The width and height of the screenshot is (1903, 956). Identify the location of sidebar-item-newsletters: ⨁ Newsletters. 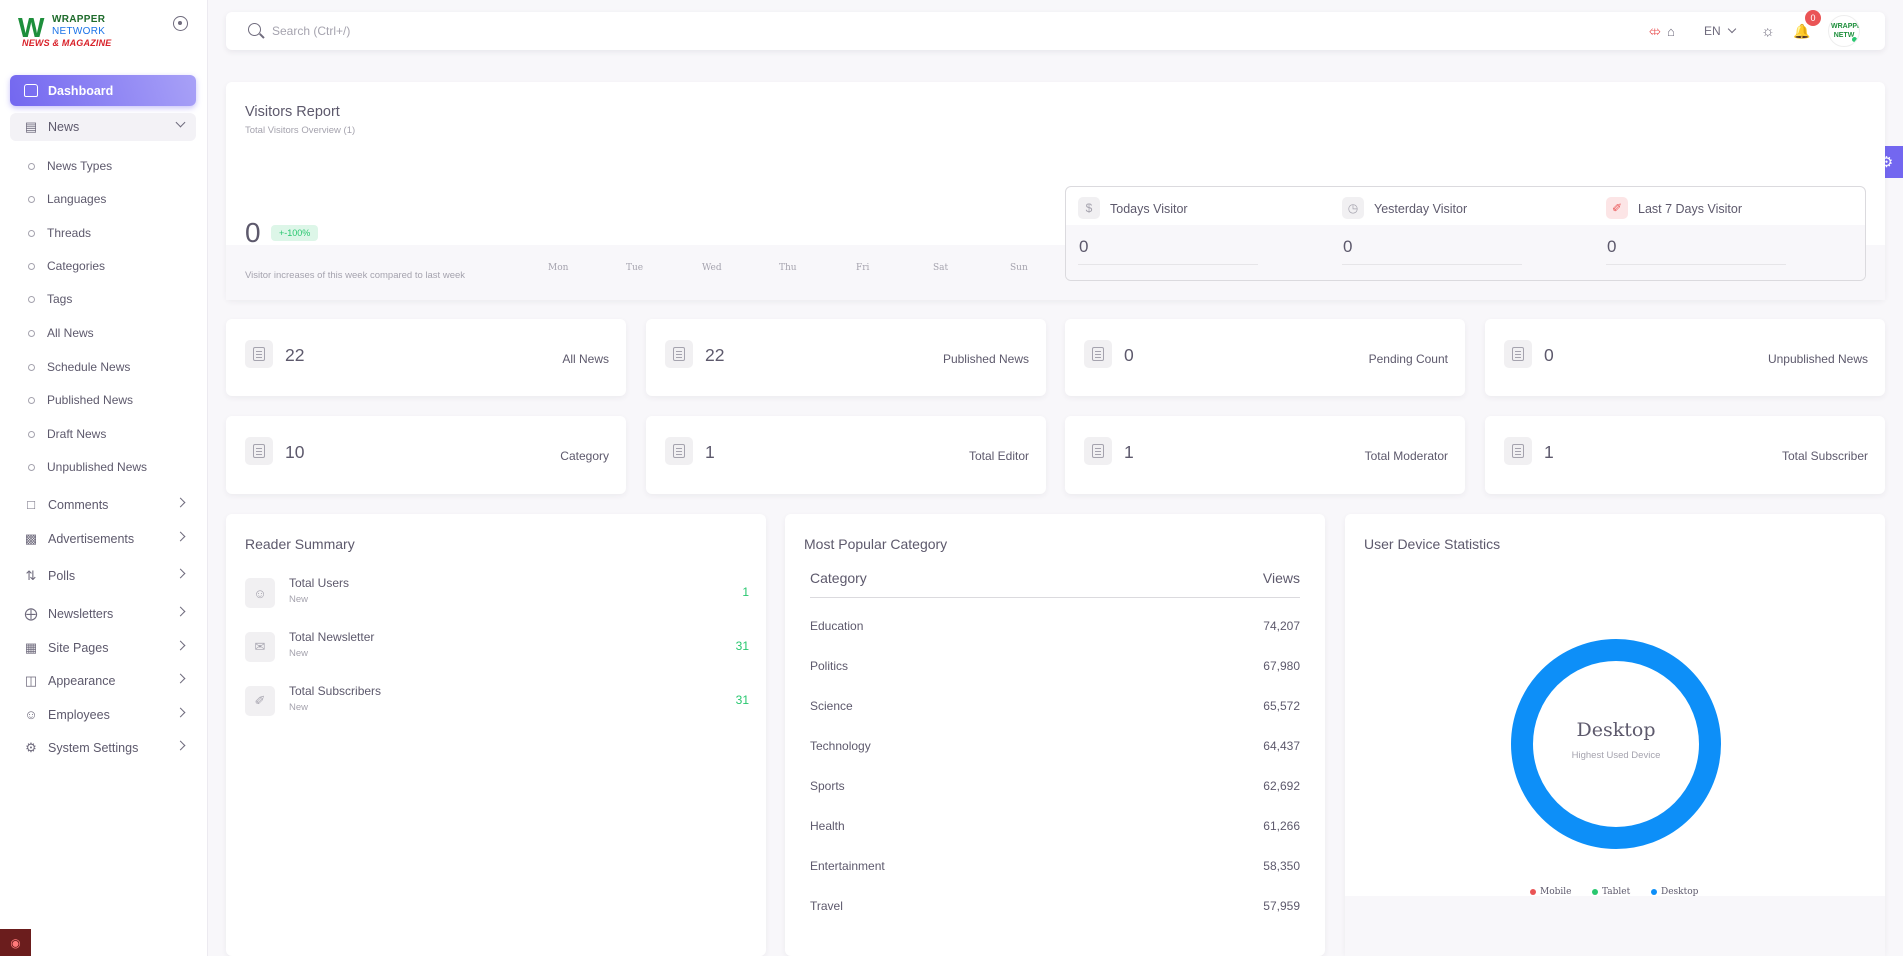
(103, 614).